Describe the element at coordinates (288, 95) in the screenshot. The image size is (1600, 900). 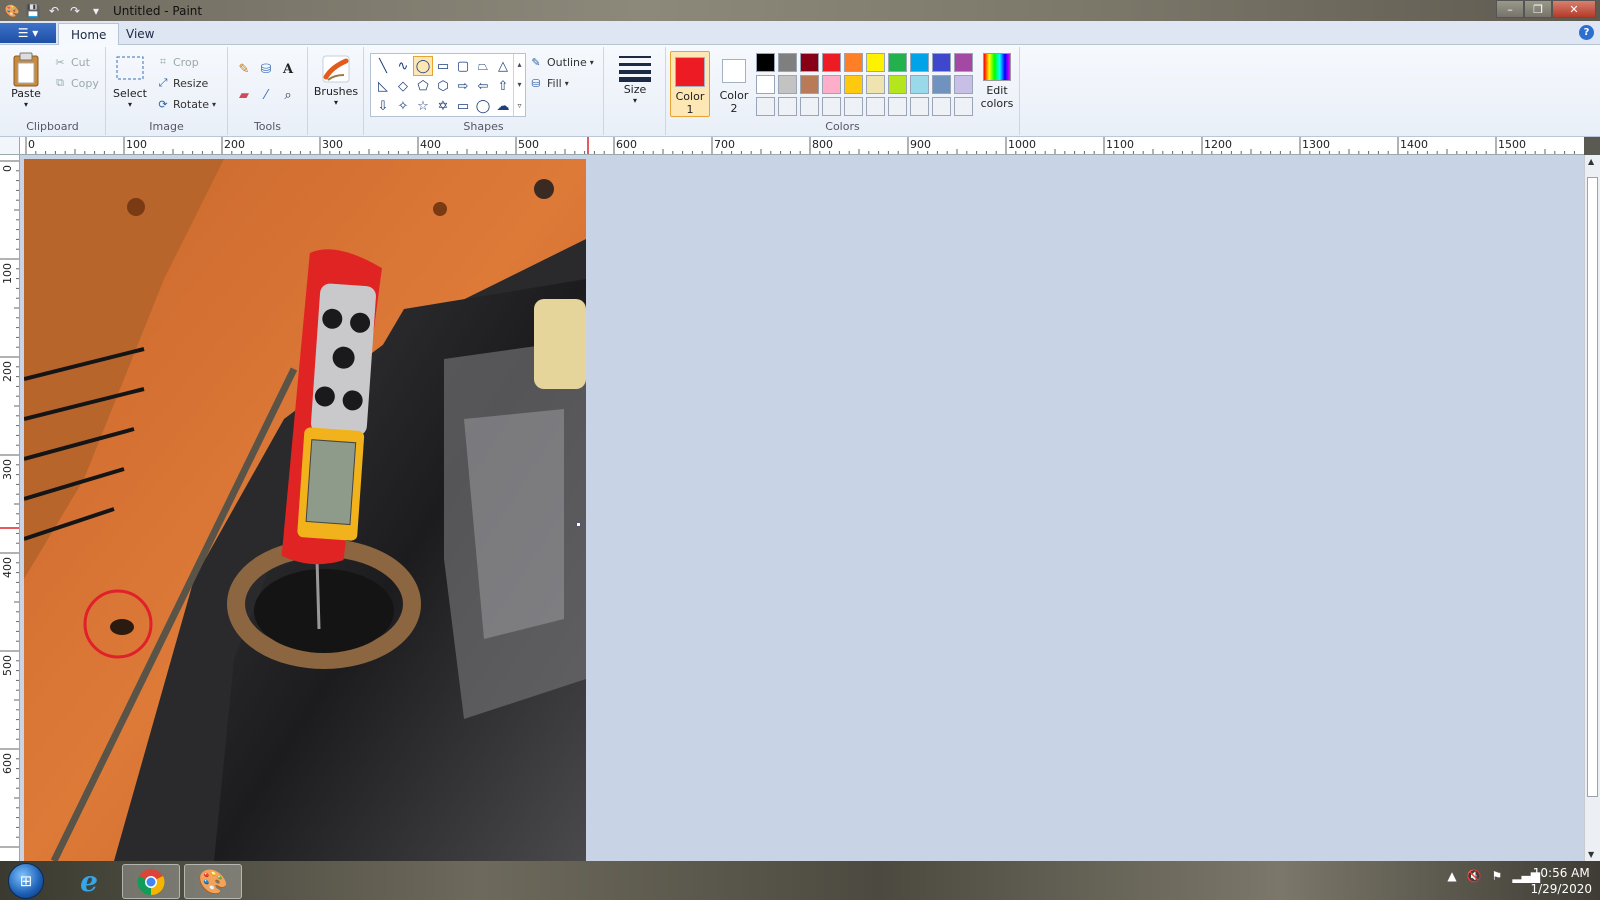
I see `magnifier-icon: ⌕` at that location.